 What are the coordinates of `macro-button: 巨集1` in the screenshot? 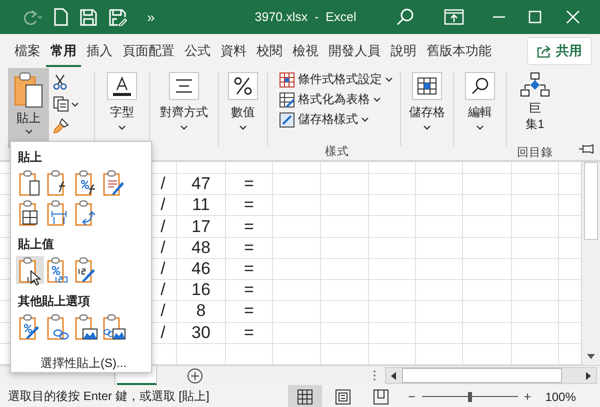 It's located at (535, 102).